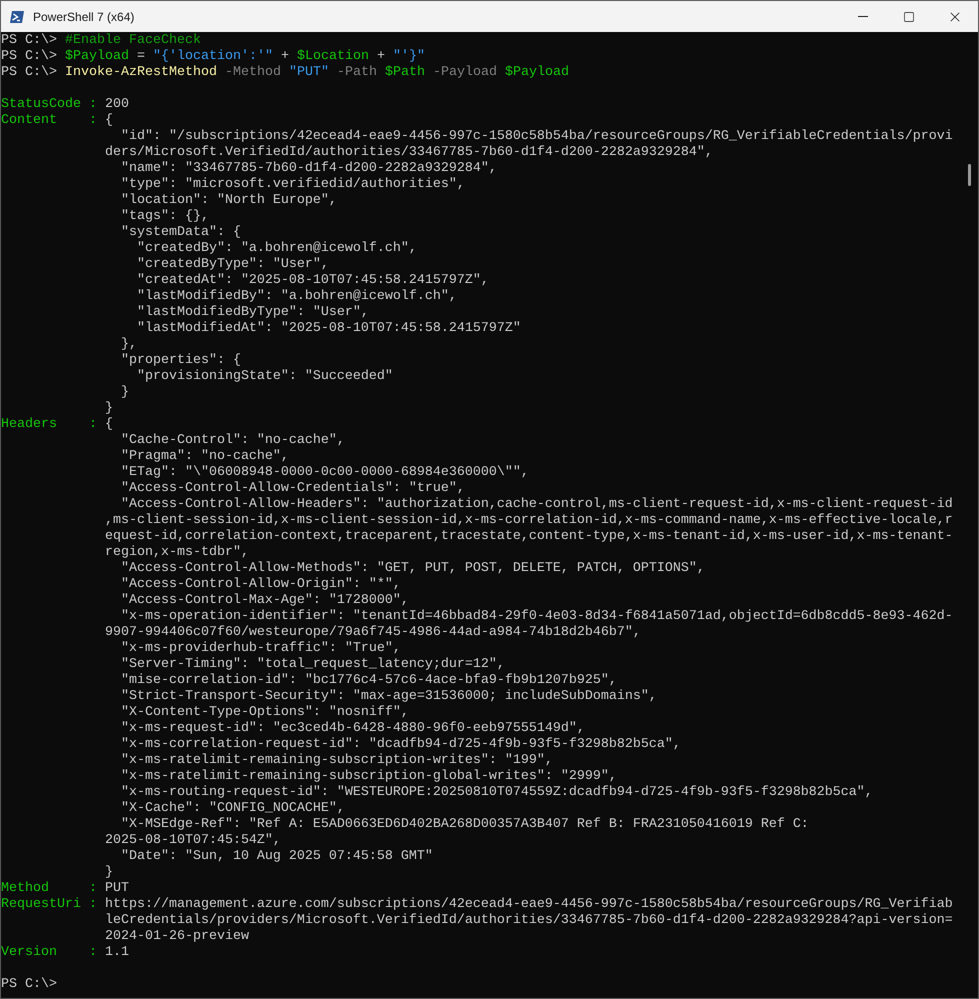 Image resolution: width=979 pixels, height=999 pixels. I want to click on string-literal: "{'location':'", so click(212, 57).